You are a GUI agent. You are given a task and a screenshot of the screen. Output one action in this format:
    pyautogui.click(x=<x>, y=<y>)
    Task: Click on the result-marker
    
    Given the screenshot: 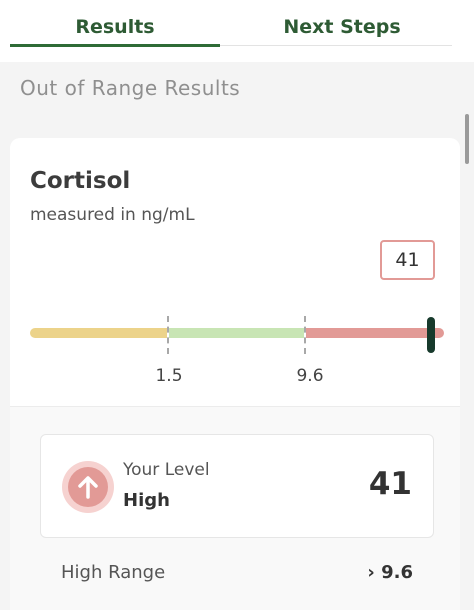 What is the action you would take?
    pyautogui.click(x=431, y=335)
    